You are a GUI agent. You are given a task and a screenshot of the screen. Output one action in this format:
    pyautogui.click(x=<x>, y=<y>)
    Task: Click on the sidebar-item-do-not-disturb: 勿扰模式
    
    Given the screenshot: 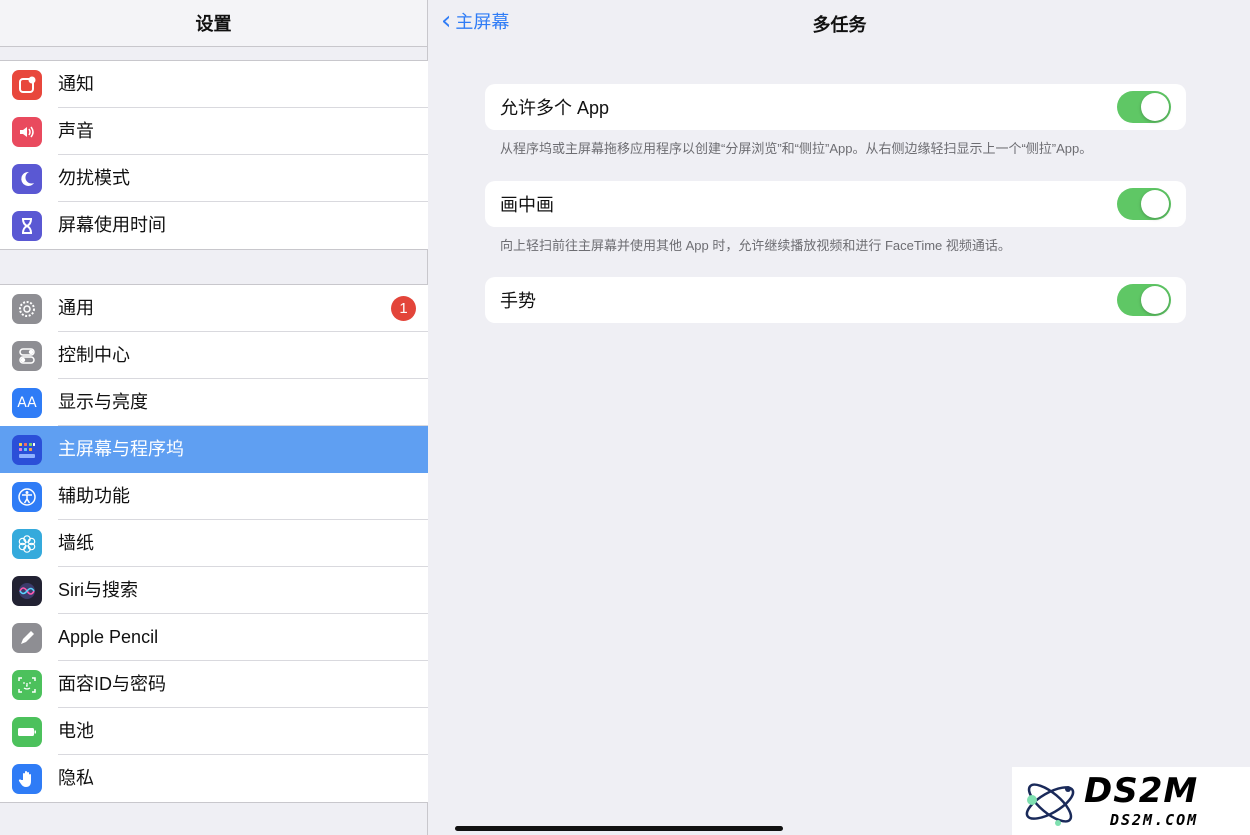 What is the action you would take?
    pyautogui.click(x=214, y=178)
    